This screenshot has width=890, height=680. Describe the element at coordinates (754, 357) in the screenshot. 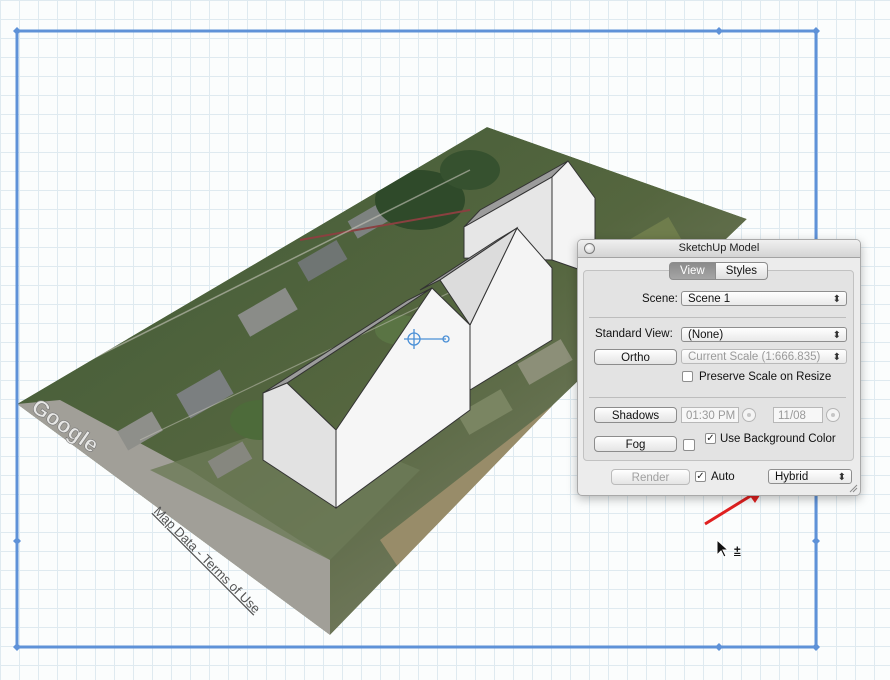

I see `scale-select-value: Current Scale (1:666.835)` at that location.